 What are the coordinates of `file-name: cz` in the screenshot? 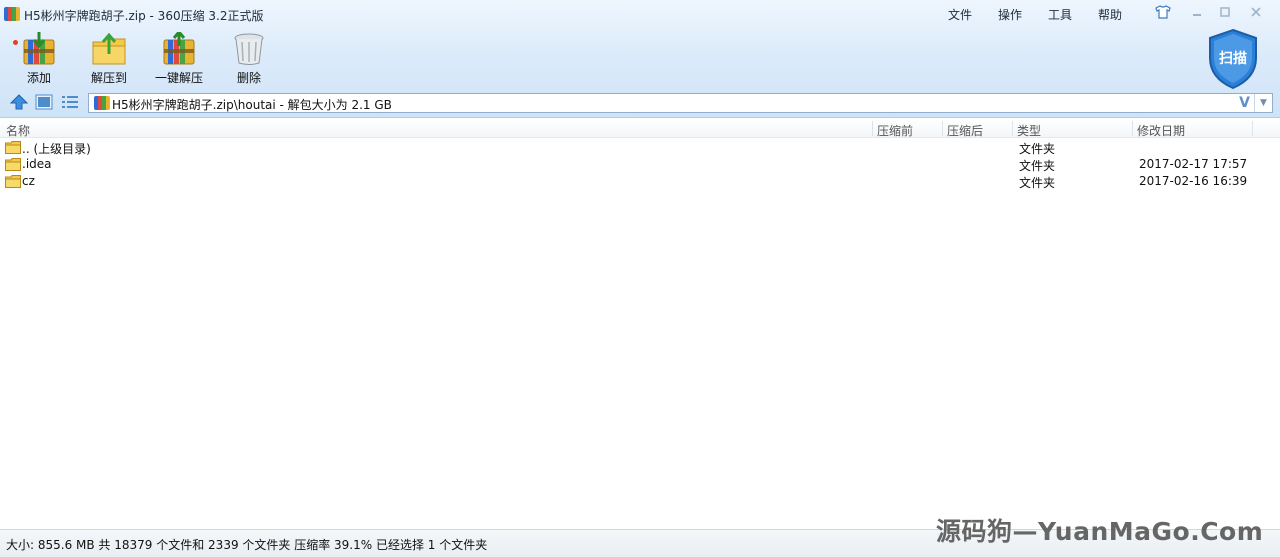 It's located at (28, 181).